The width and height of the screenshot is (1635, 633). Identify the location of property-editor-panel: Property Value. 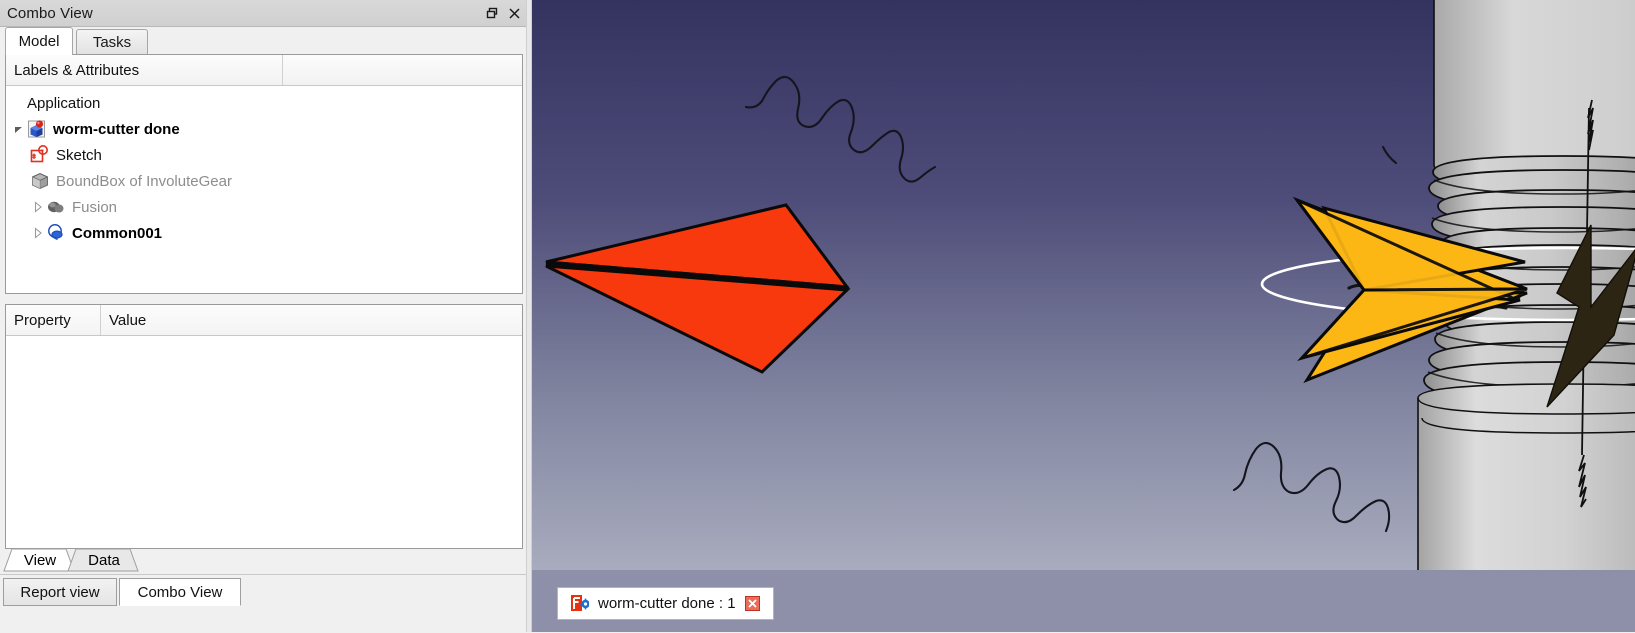
(264, 426).